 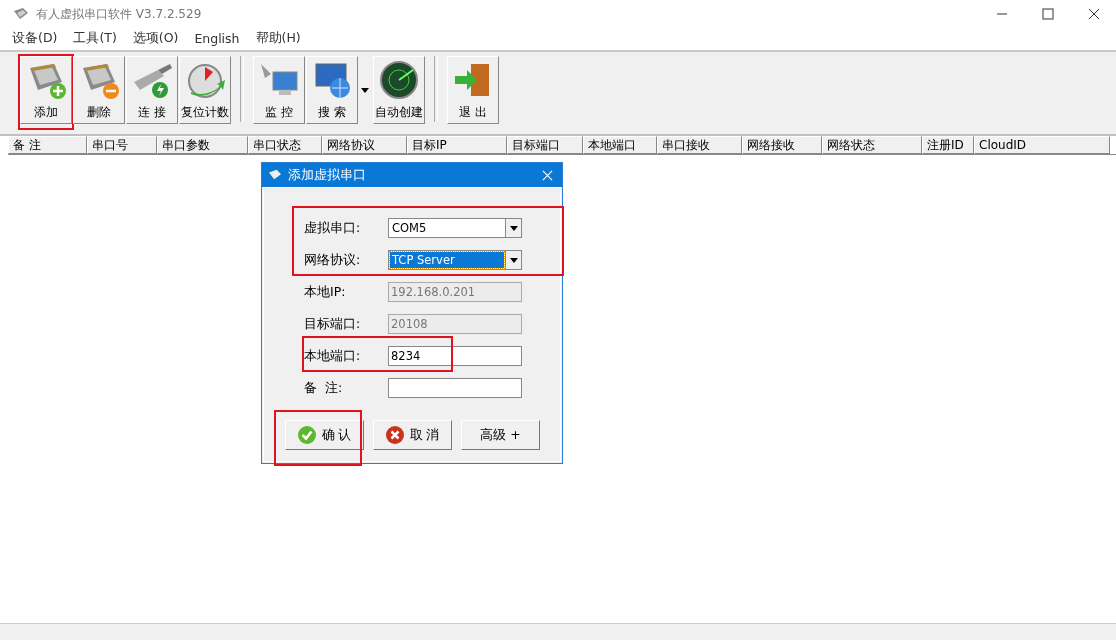 I want to click on menu-item: 选项(O), so click(x=155, y=38).